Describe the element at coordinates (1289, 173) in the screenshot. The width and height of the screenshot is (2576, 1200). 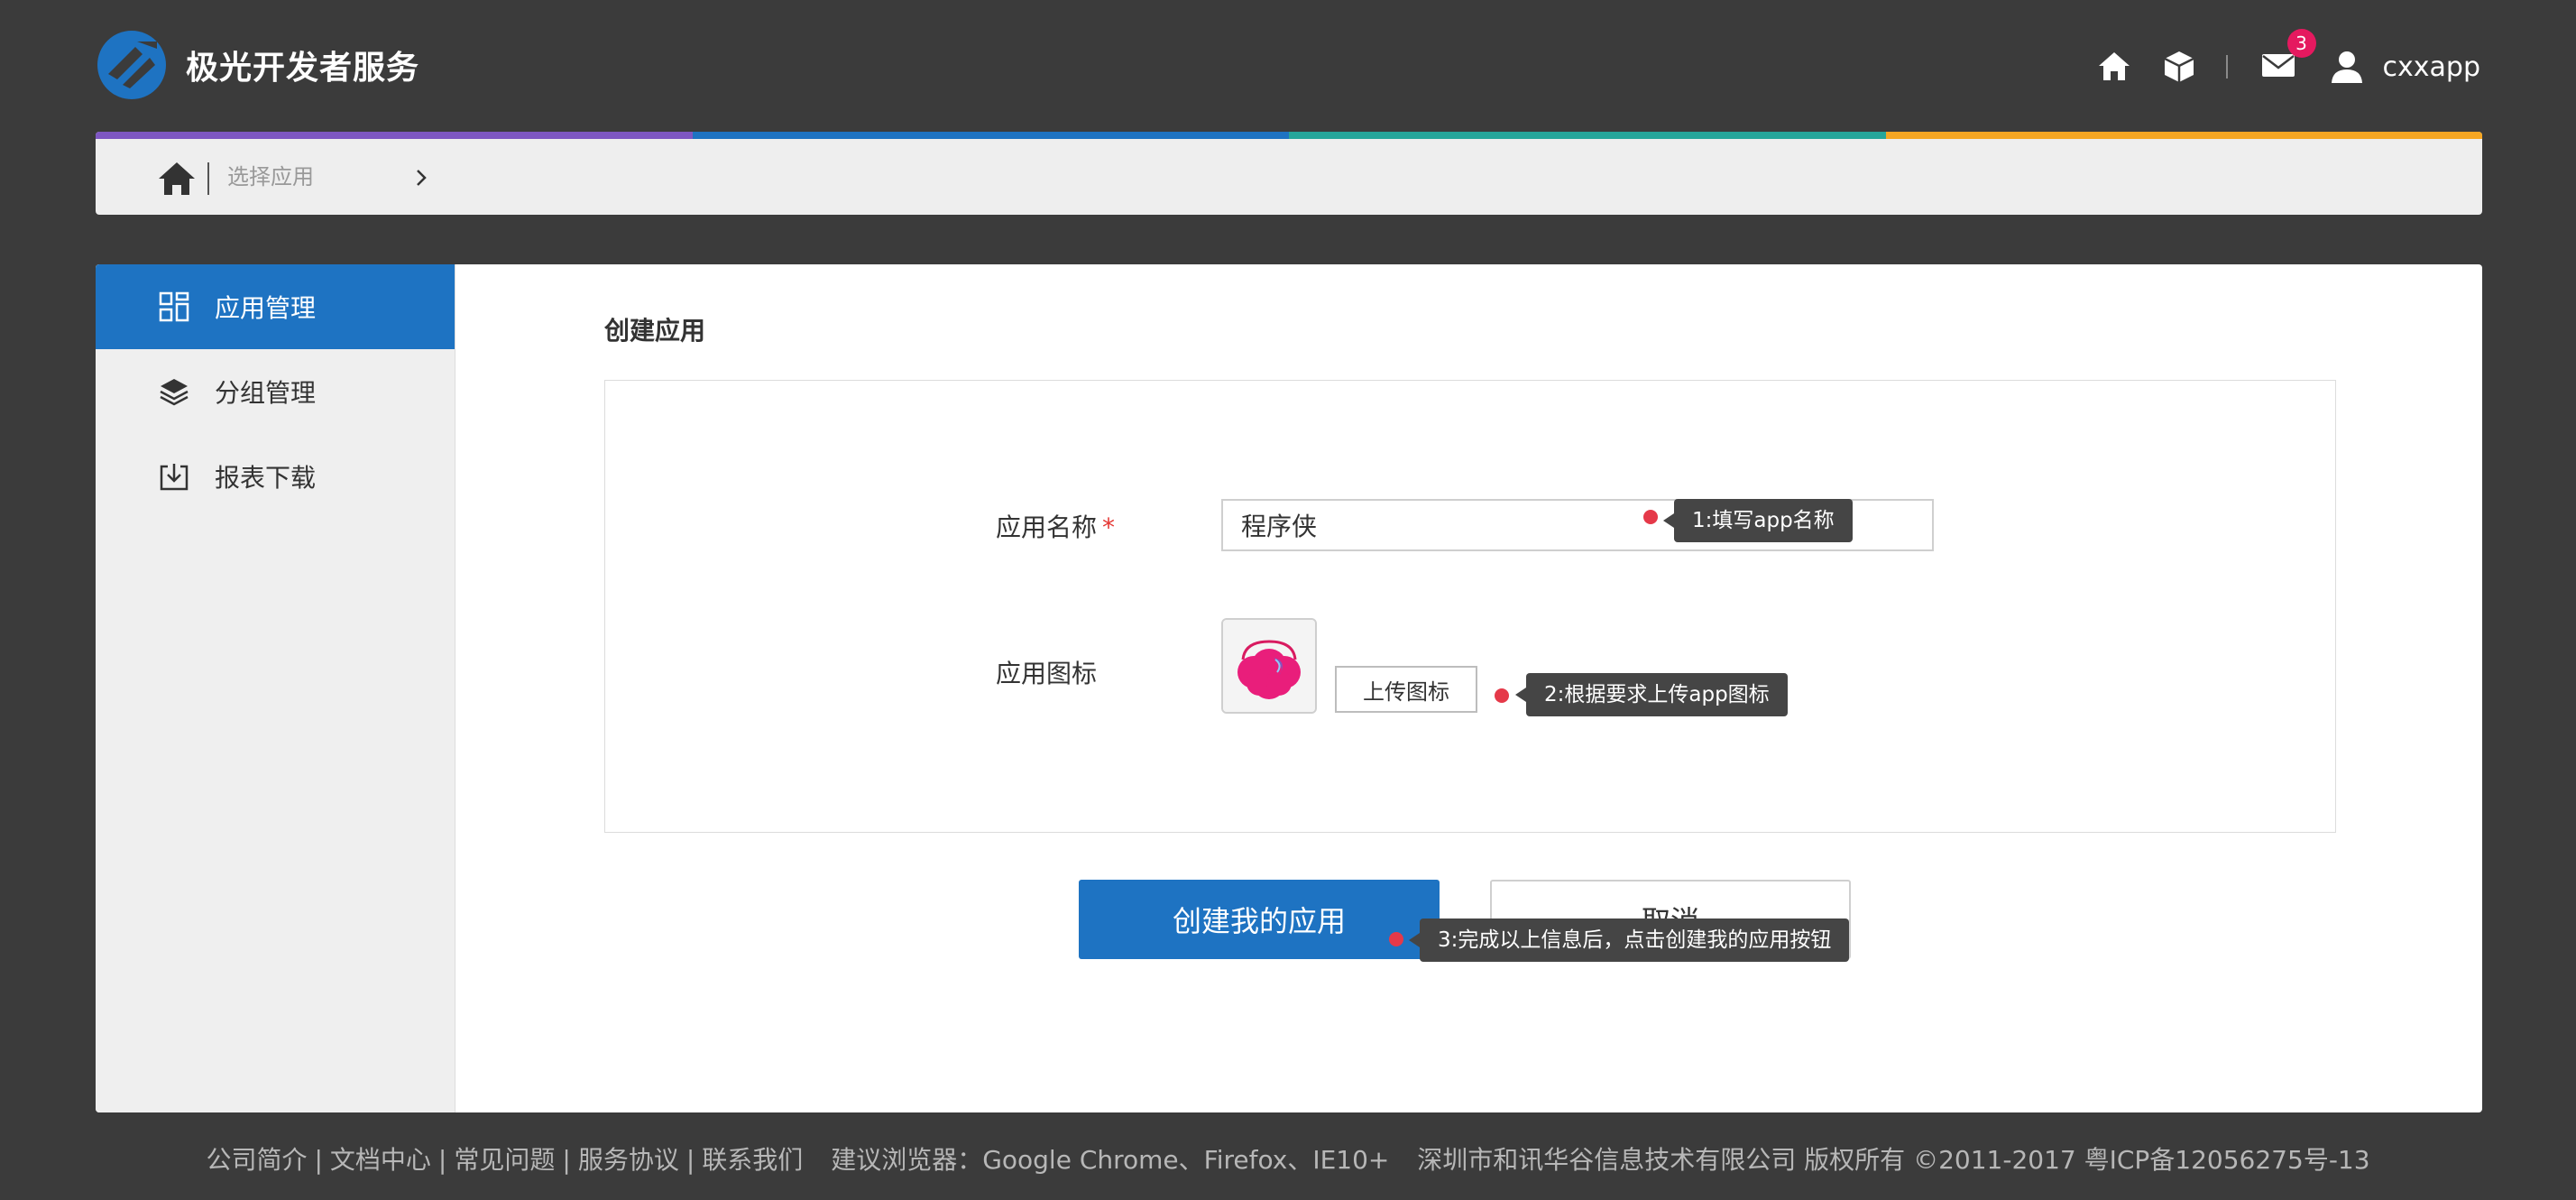
I see `breadcrumb: 选择应用` at that location.